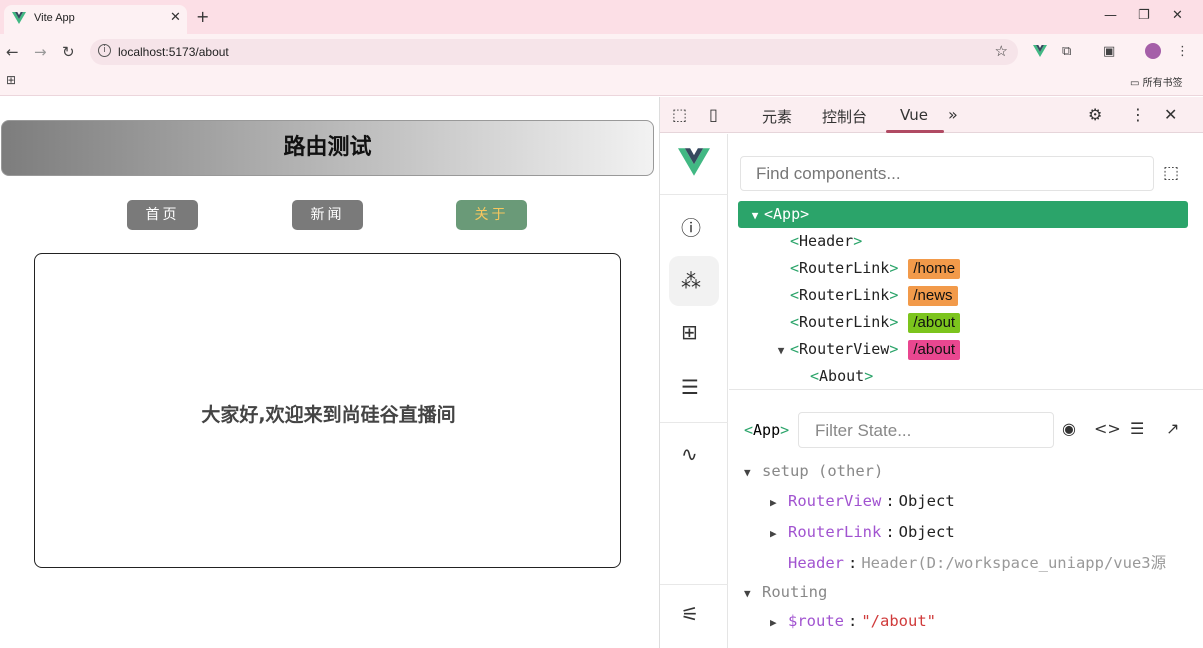 This screenshot has width=1203, height=648. I want to click on extensions-icon: ⧉, so click(1066, 51).